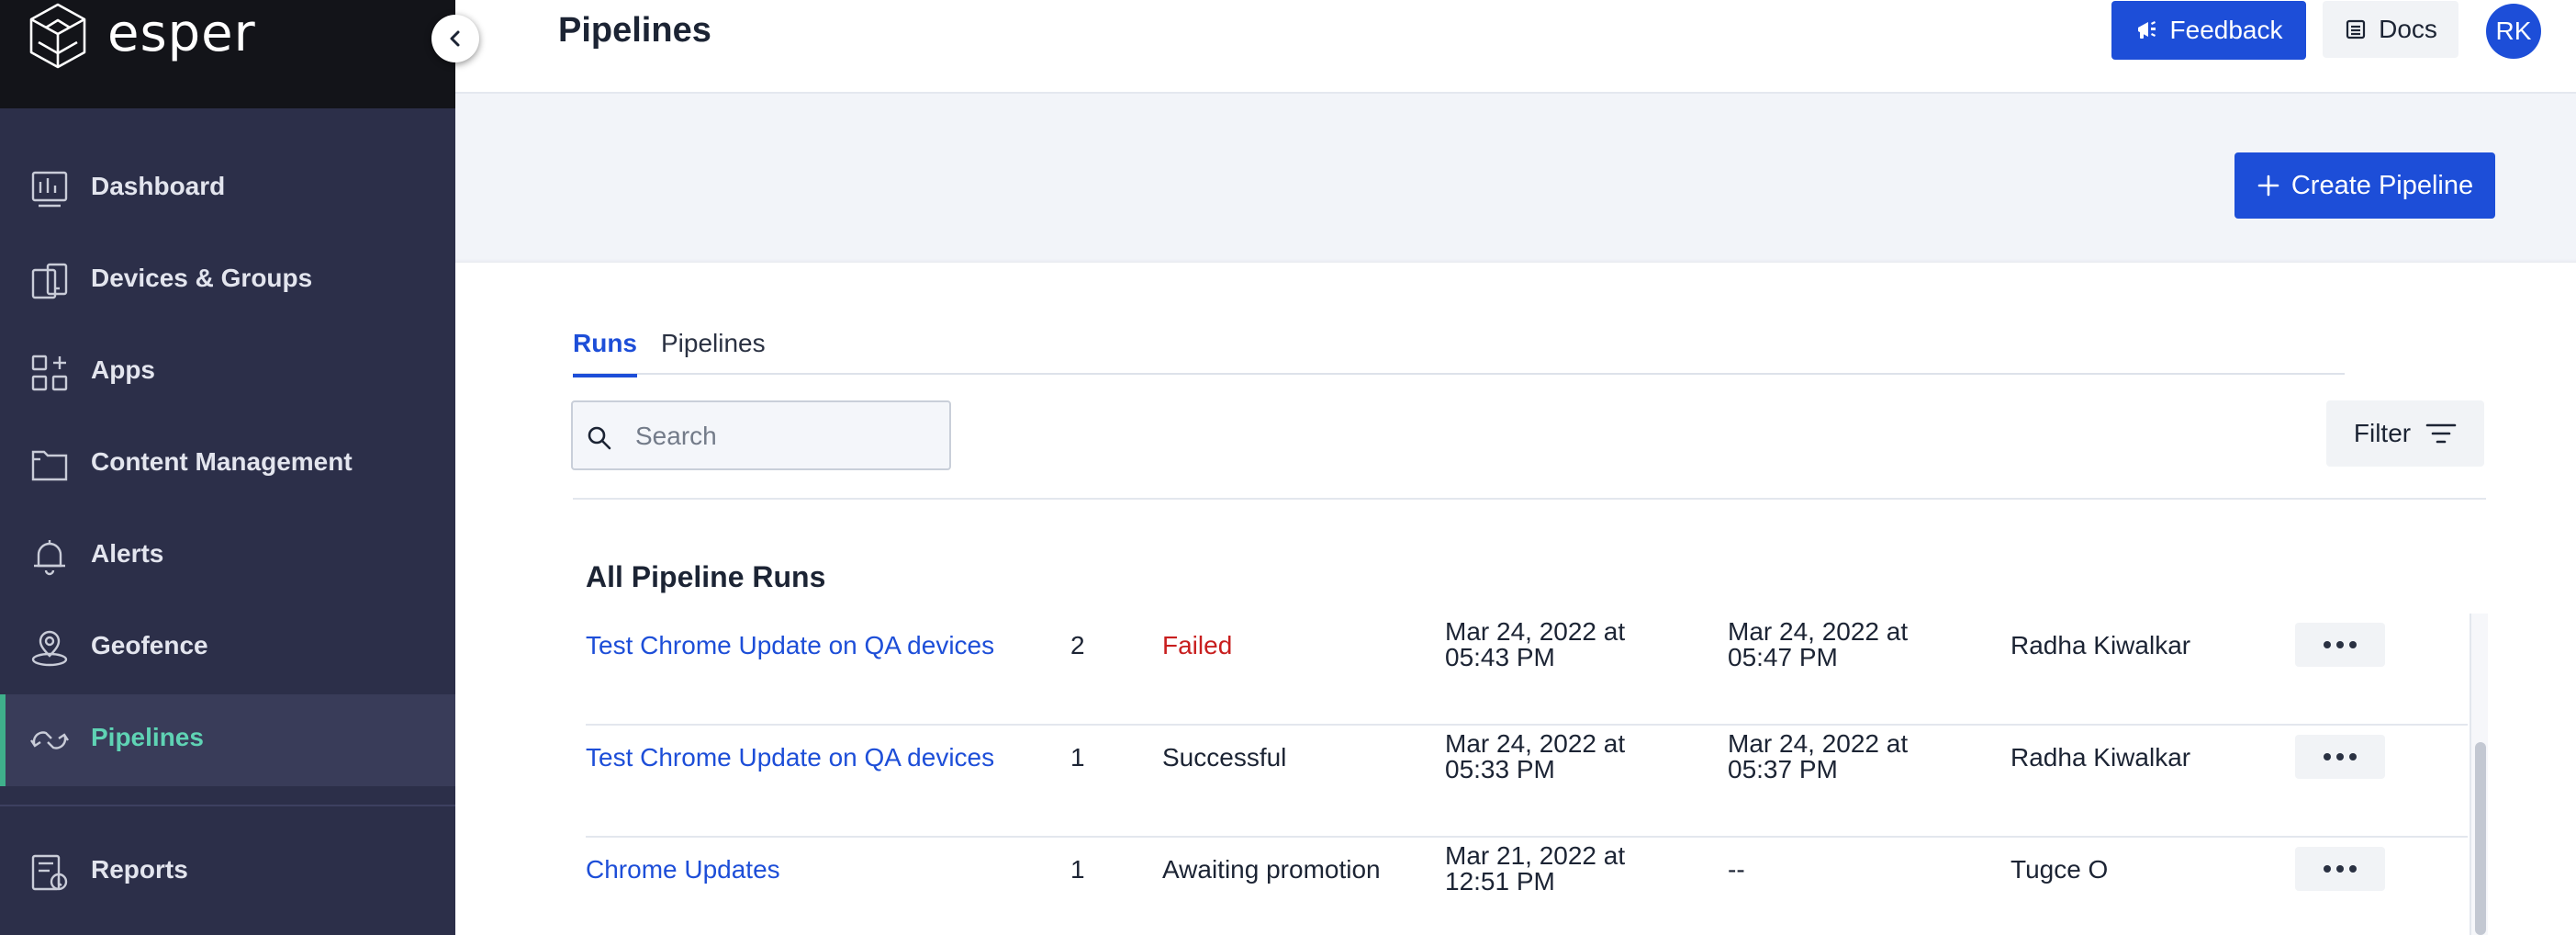  What do you see at coordinates (605, 353) in the screenshot?
I see `tab-runs: Runs` at bounding box center [605, 353].